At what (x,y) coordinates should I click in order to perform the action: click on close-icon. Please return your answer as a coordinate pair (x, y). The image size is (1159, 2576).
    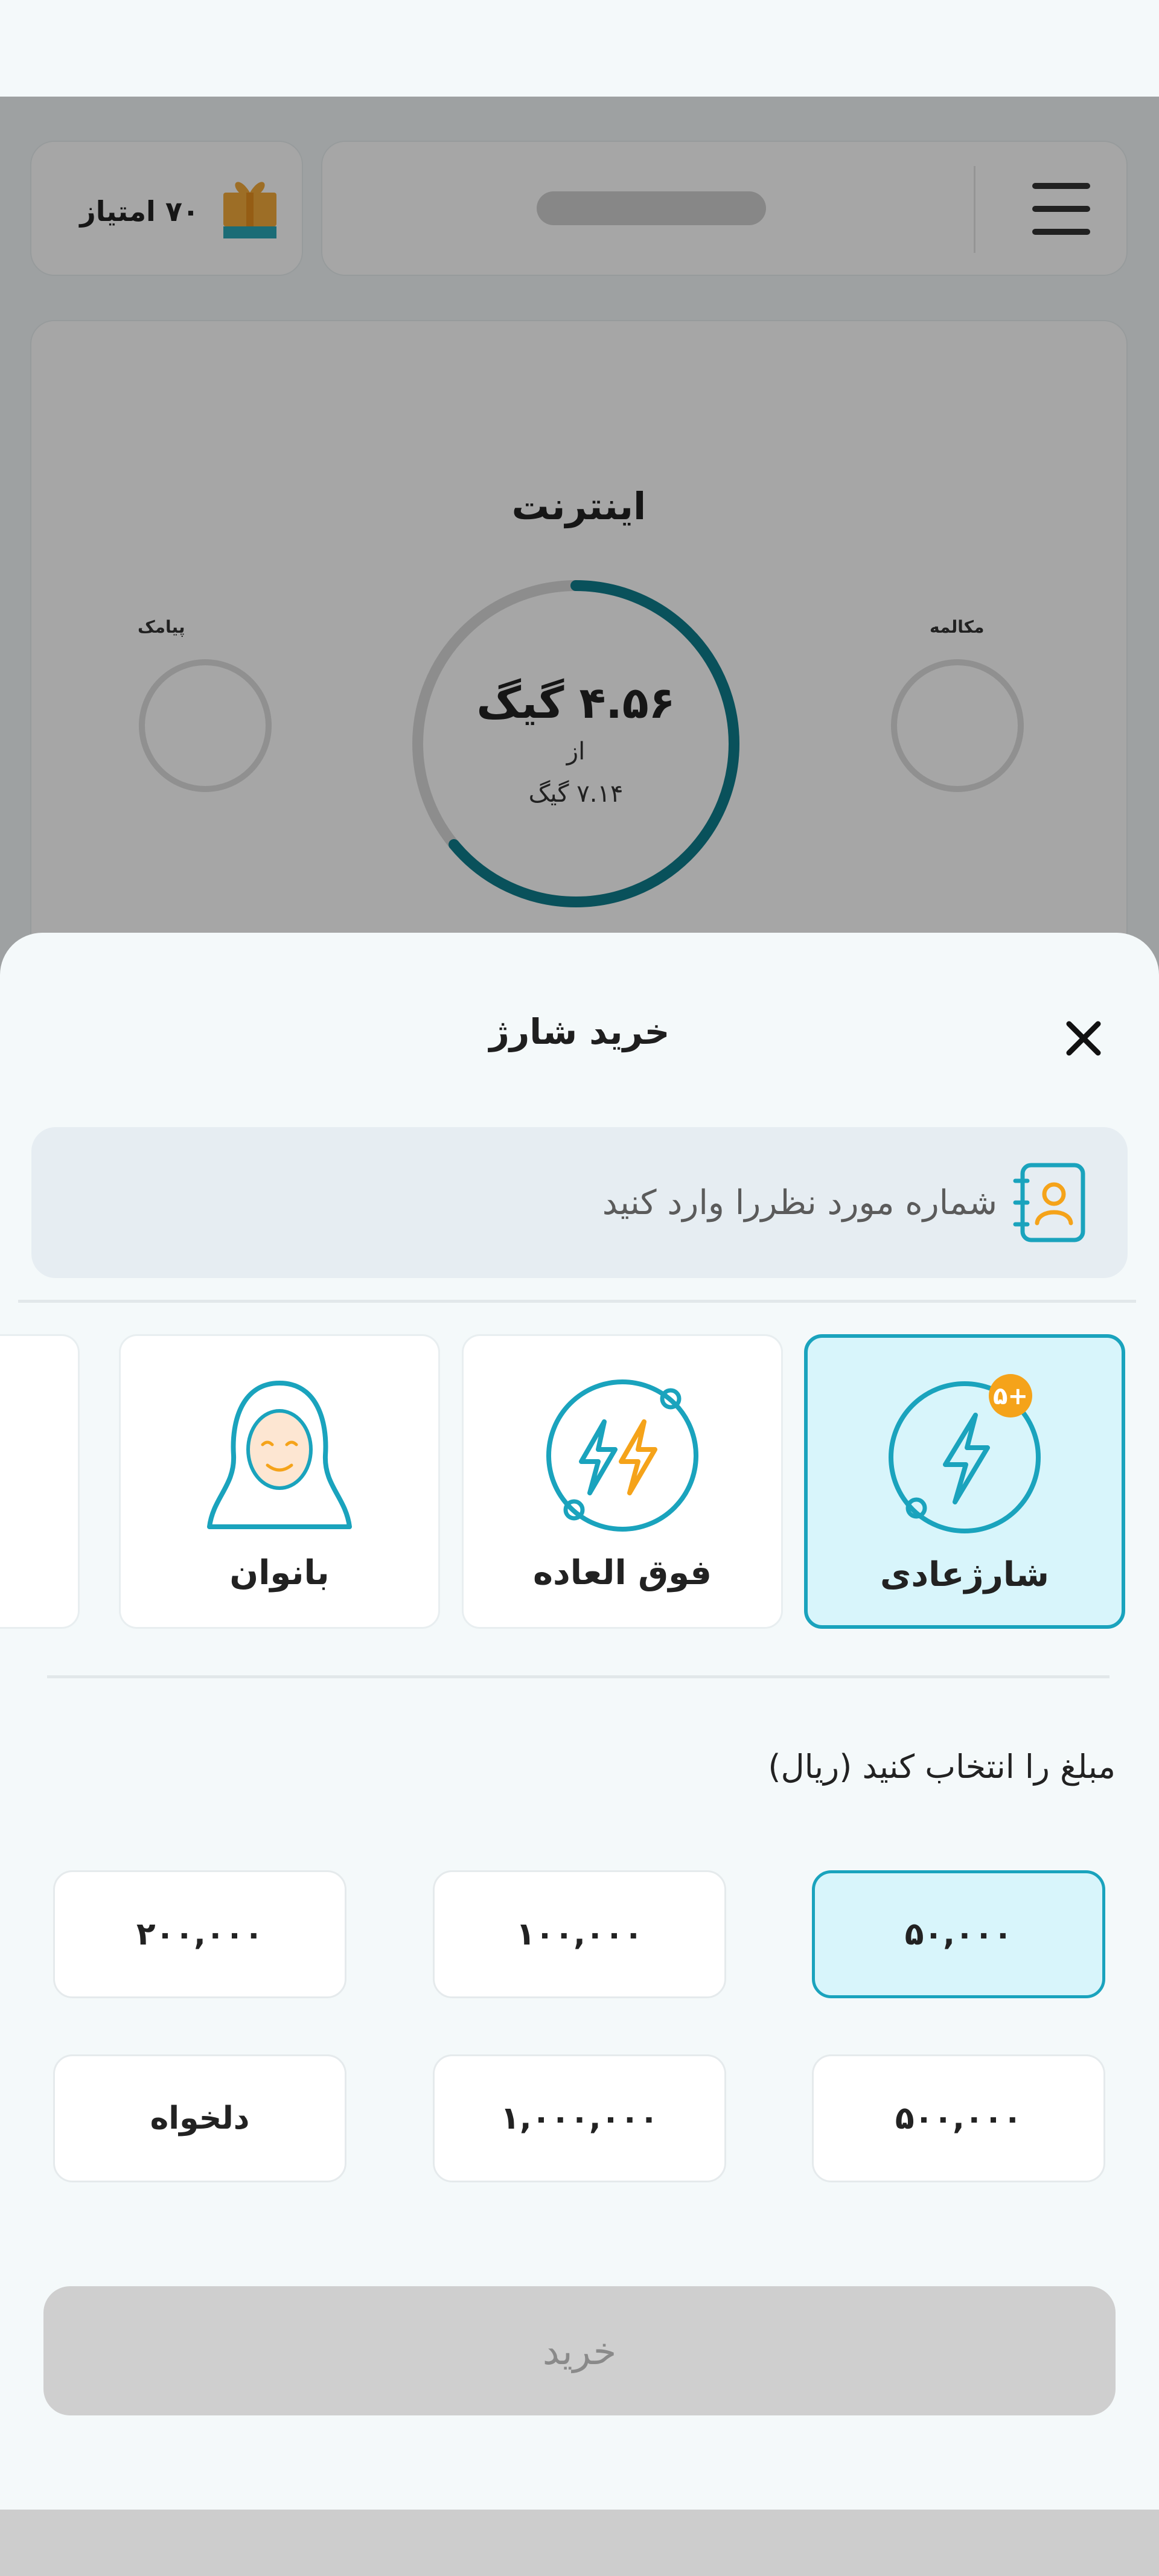
    Looking at the image, I should click on (1083, 1038).